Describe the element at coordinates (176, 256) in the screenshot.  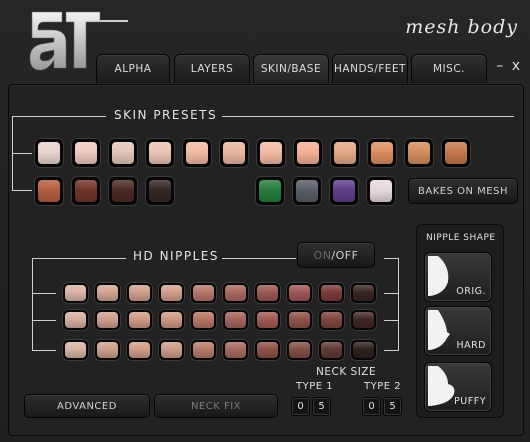
I see `hd-nipples-title: HD NIPPLES` at that location.